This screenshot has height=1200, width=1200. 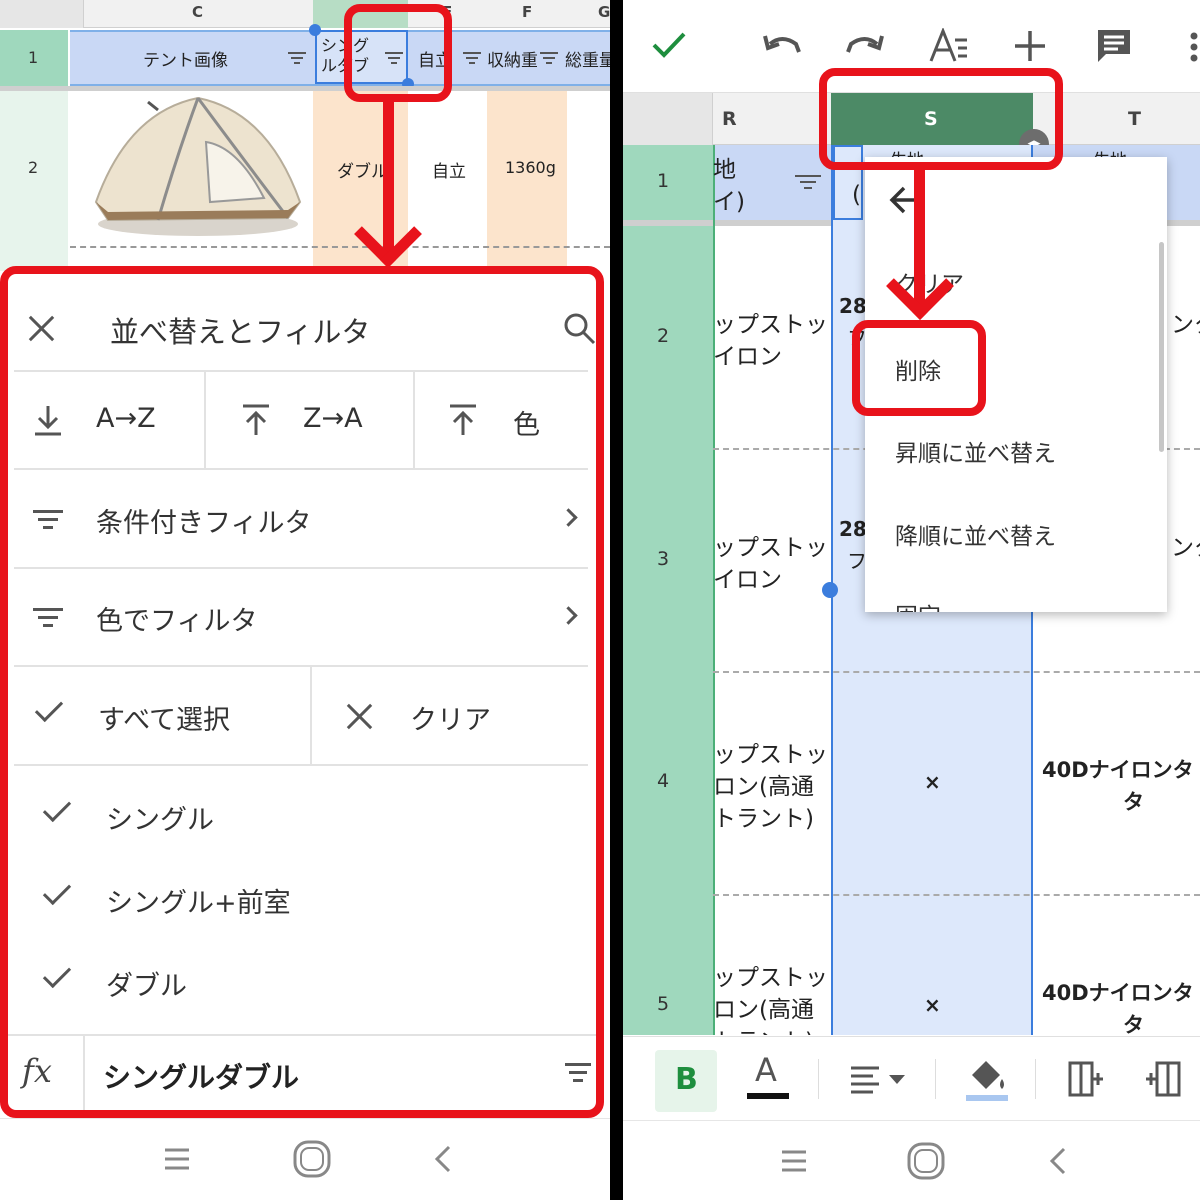 I want to click on cell-r2: イロン, so click(x=747, y=354).